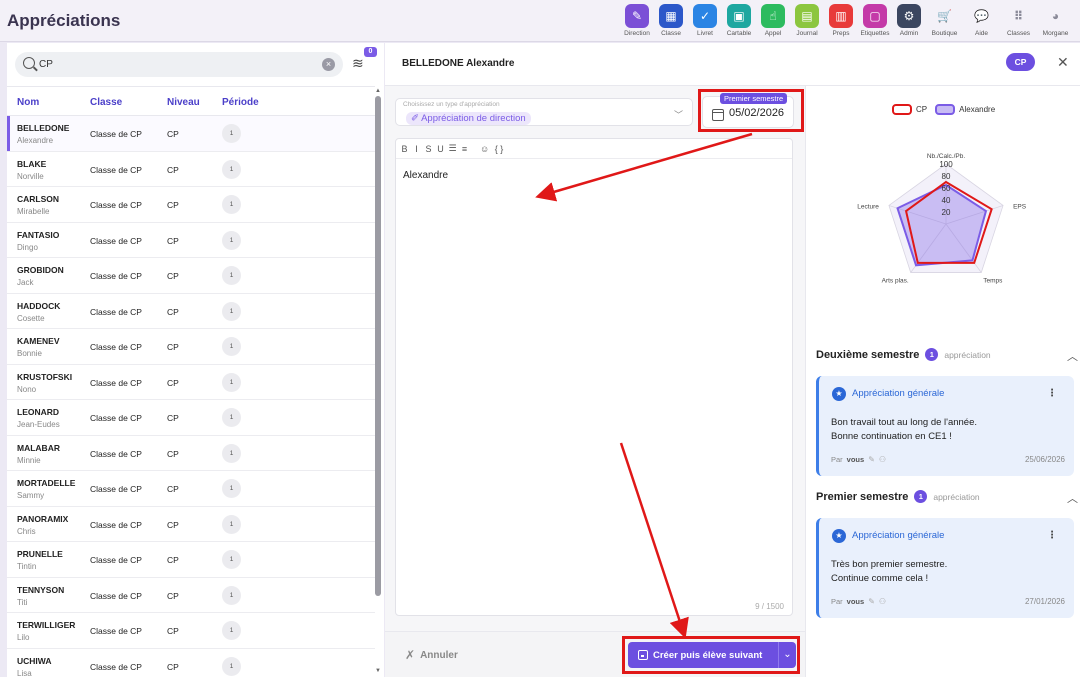  What do you see at coordinates (191, 276) in the screenshot?
I see `table-row: GROBIDON Jack Classe de CP CP 1` at bounding box center [191, 276].